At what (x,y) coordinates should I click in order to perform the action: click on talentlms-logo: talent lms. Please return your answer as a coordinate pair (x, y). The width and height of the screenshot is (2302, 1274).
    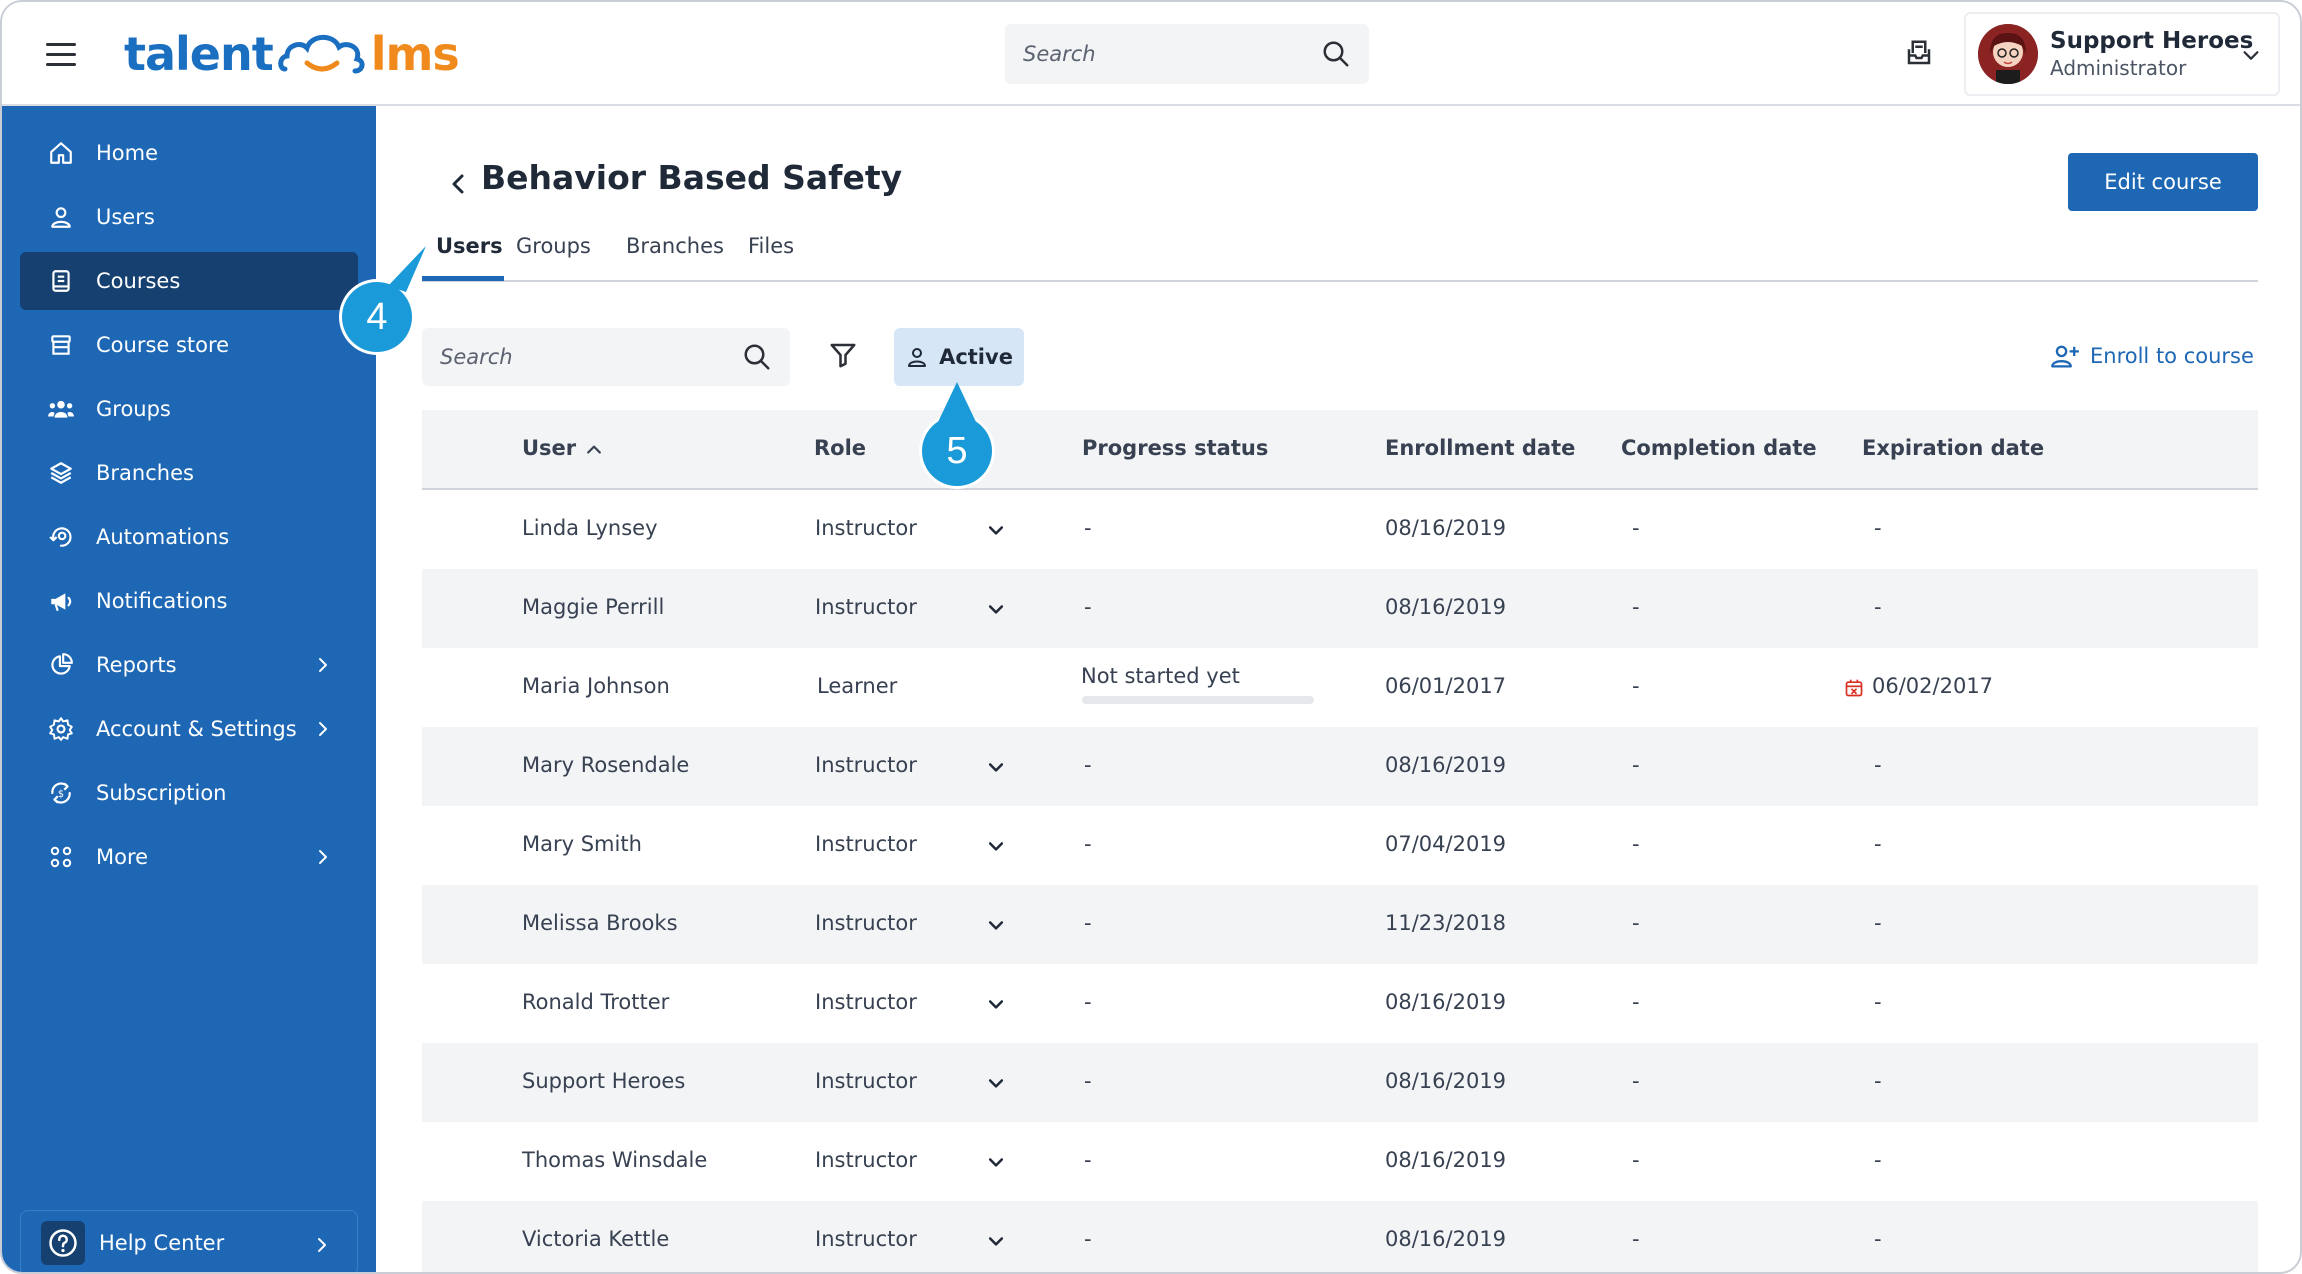
    Looking at the image, I should click on (292, 54).